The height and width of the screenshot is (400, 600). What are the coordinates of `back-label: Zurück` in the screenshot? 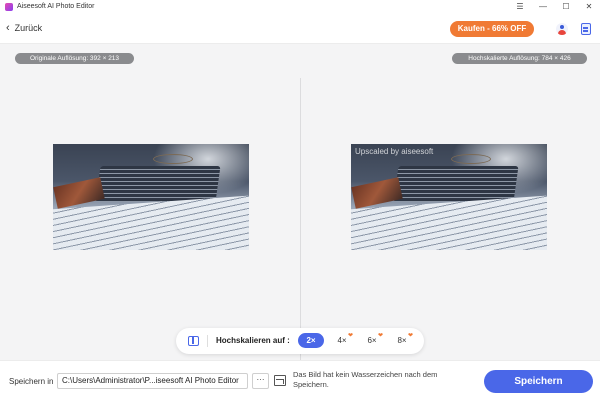 It's located at (28, 28).